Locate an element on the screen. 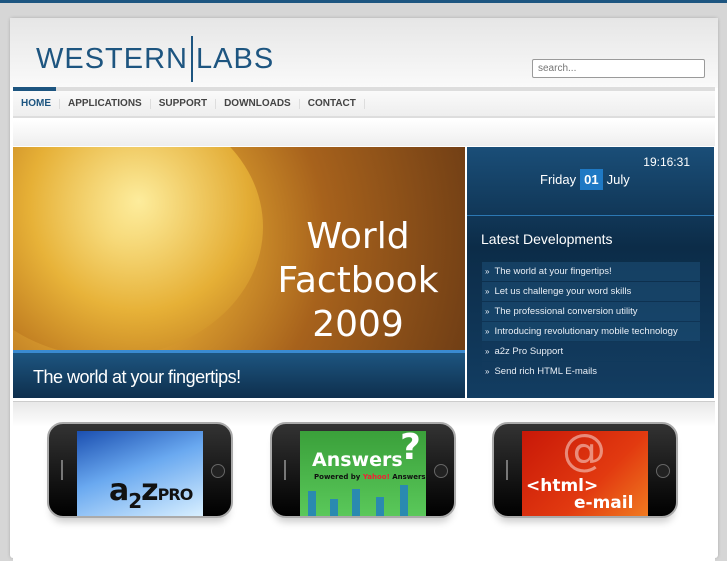 Image resolution: width=727 pixels, height=561 pixels. nav-contact: CONTACT is located at coordinates (332, 103).